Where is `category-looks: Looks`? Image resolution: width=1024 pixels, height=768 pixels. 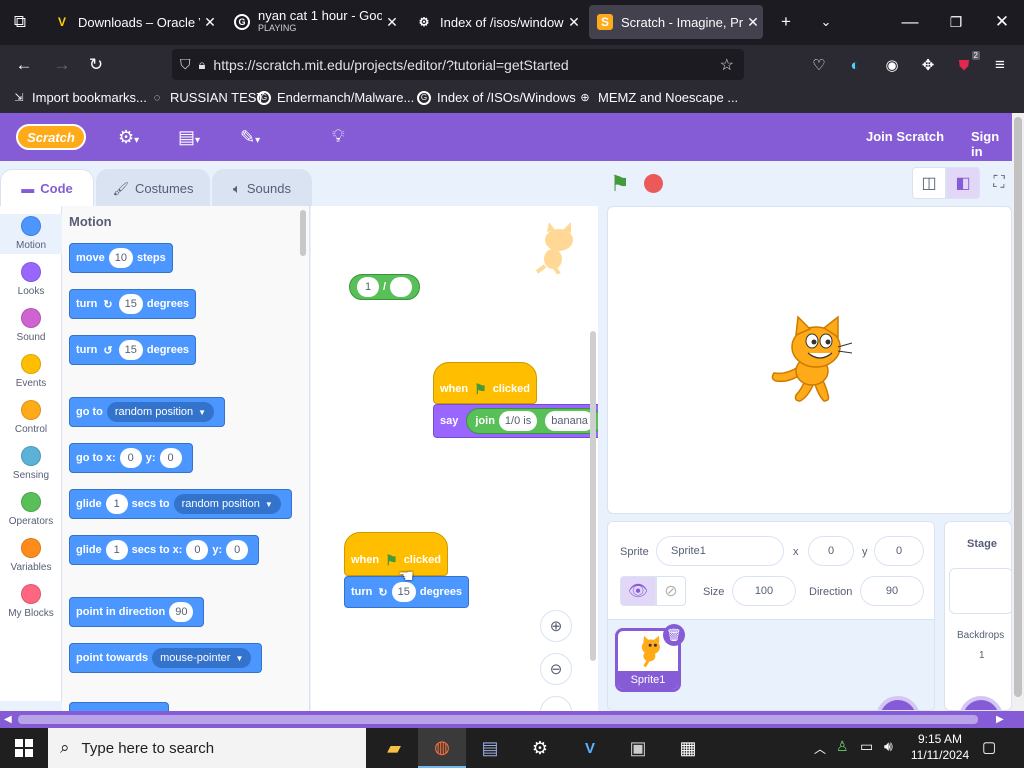 category-looks: Looks is located at coordinates (31, 279).